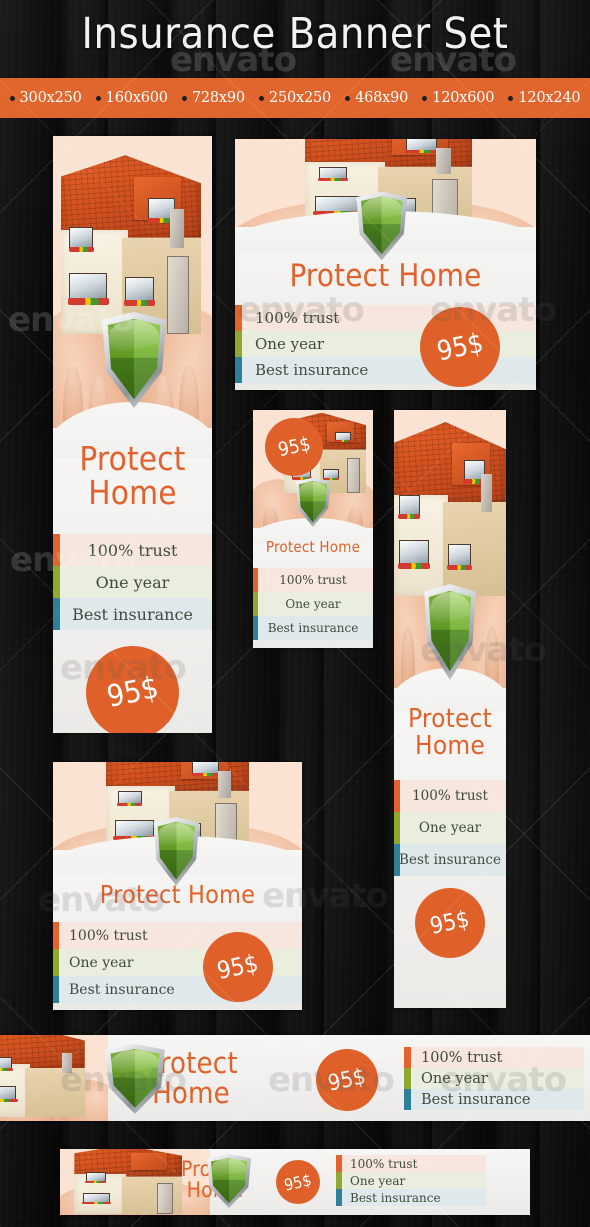 The height and width of the screenshot is (1227, 590). What do you see at coordinates (42, 1051) in the screenshot?
I see `house-roof` at bounding box center [42, 1051].